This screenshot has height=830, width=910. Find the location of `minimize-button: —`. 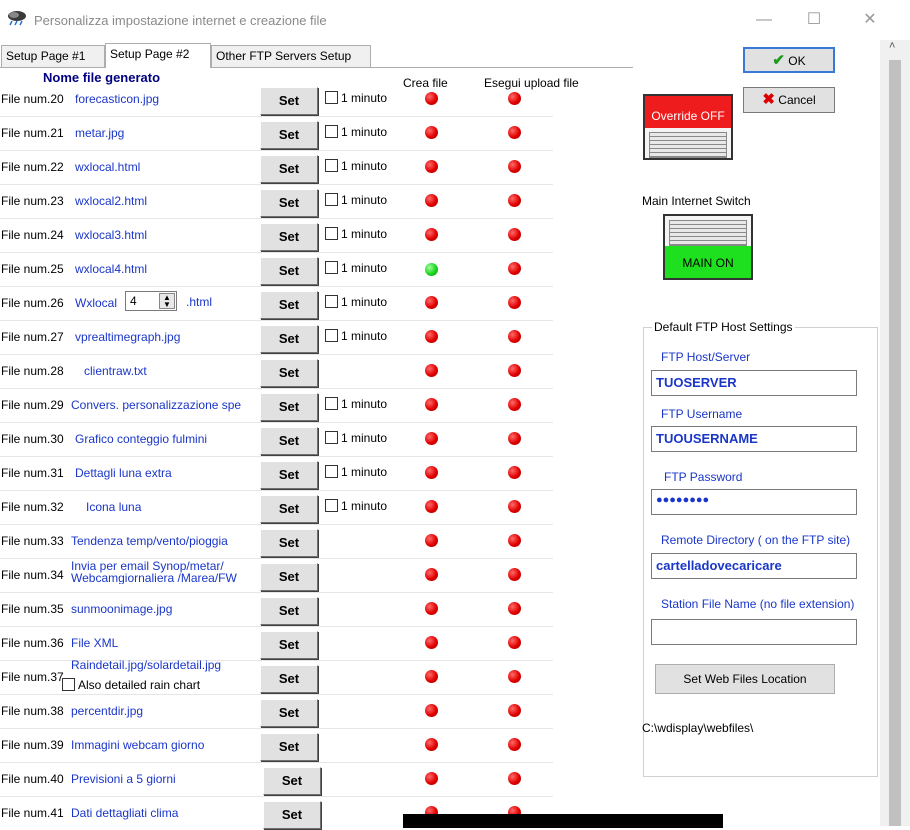

minimize-button: — is located at coordinates (764, 20).